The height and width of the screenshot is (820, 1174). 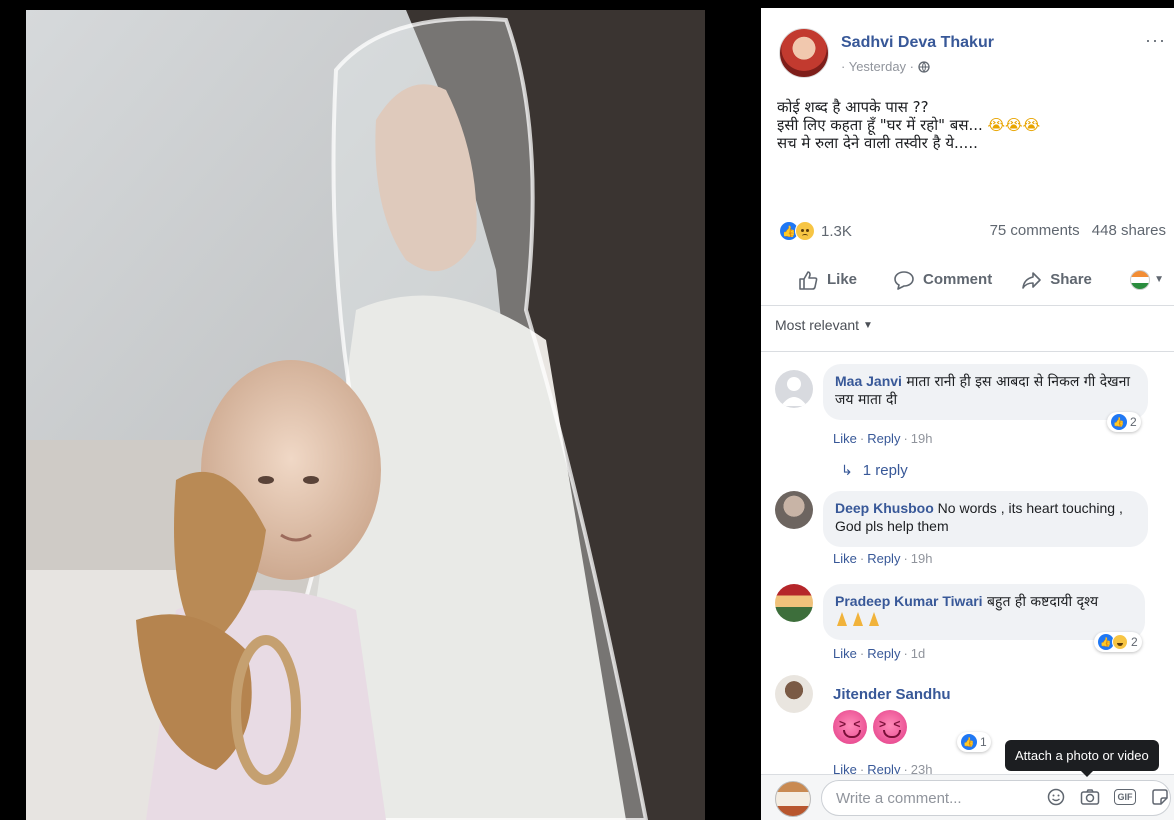 I want to click on post-text-line: इसी लिए कहता हूँ "घर में रहो" बस... 😭😭😭, so click(x=909, y=125).